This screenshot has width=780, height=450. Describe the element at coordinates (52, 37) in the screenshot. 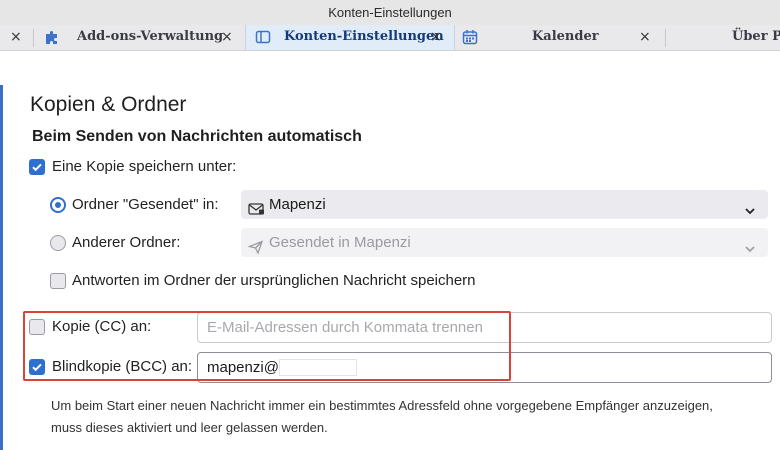

I see `puzzle-icon` at that location.